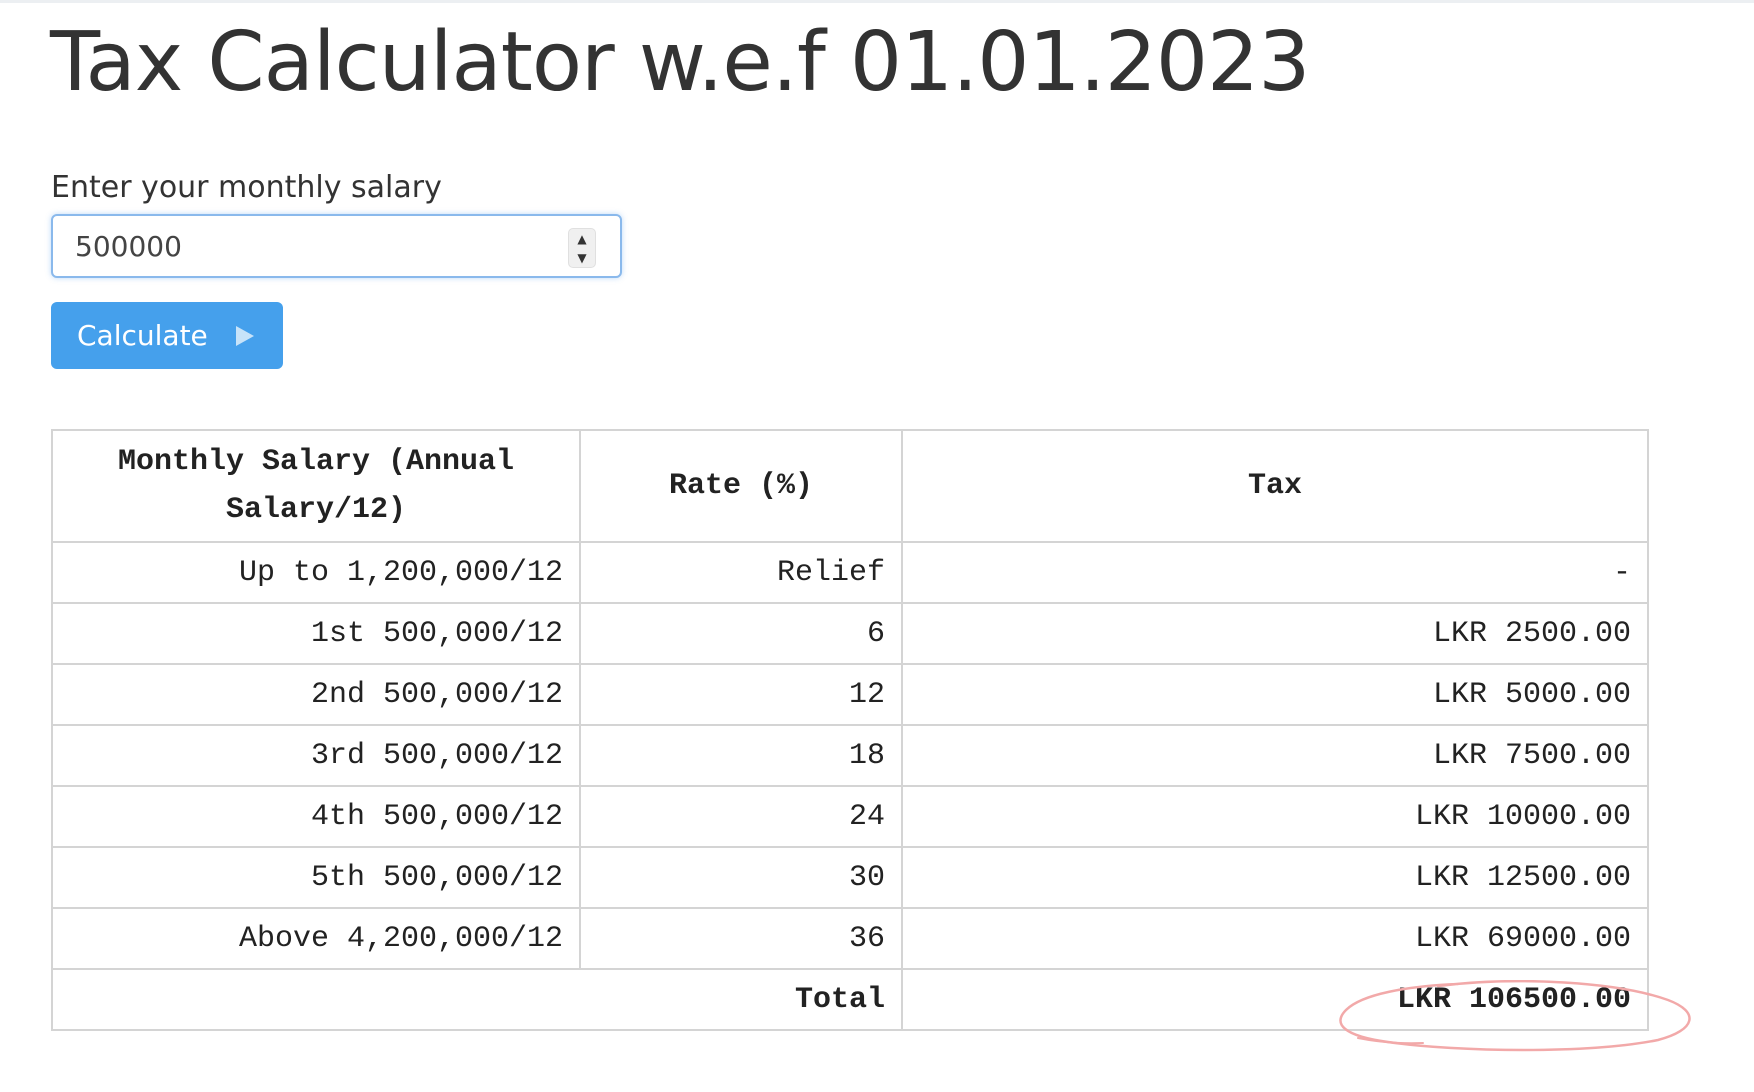  I want to click on rate-cell: 36, so click(741, 938).